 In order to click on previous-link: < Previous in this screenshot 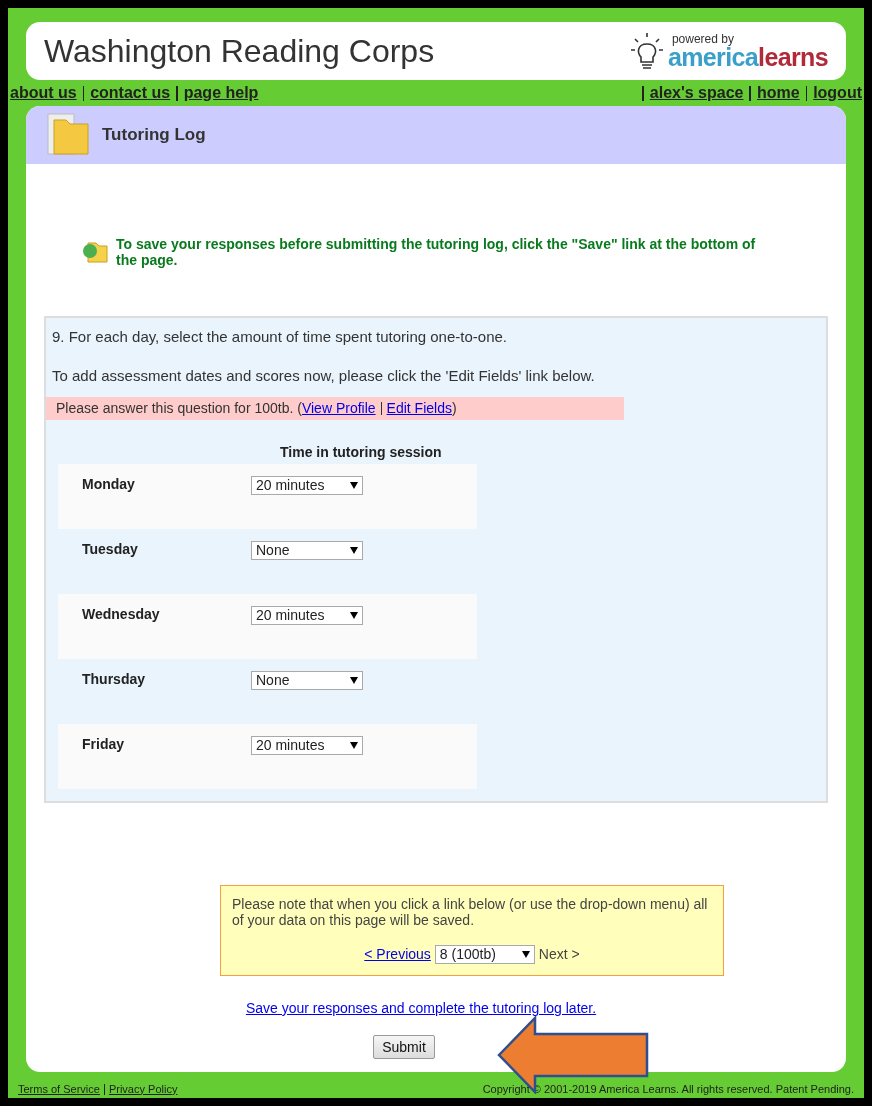, I will do `click(397, 954)`.